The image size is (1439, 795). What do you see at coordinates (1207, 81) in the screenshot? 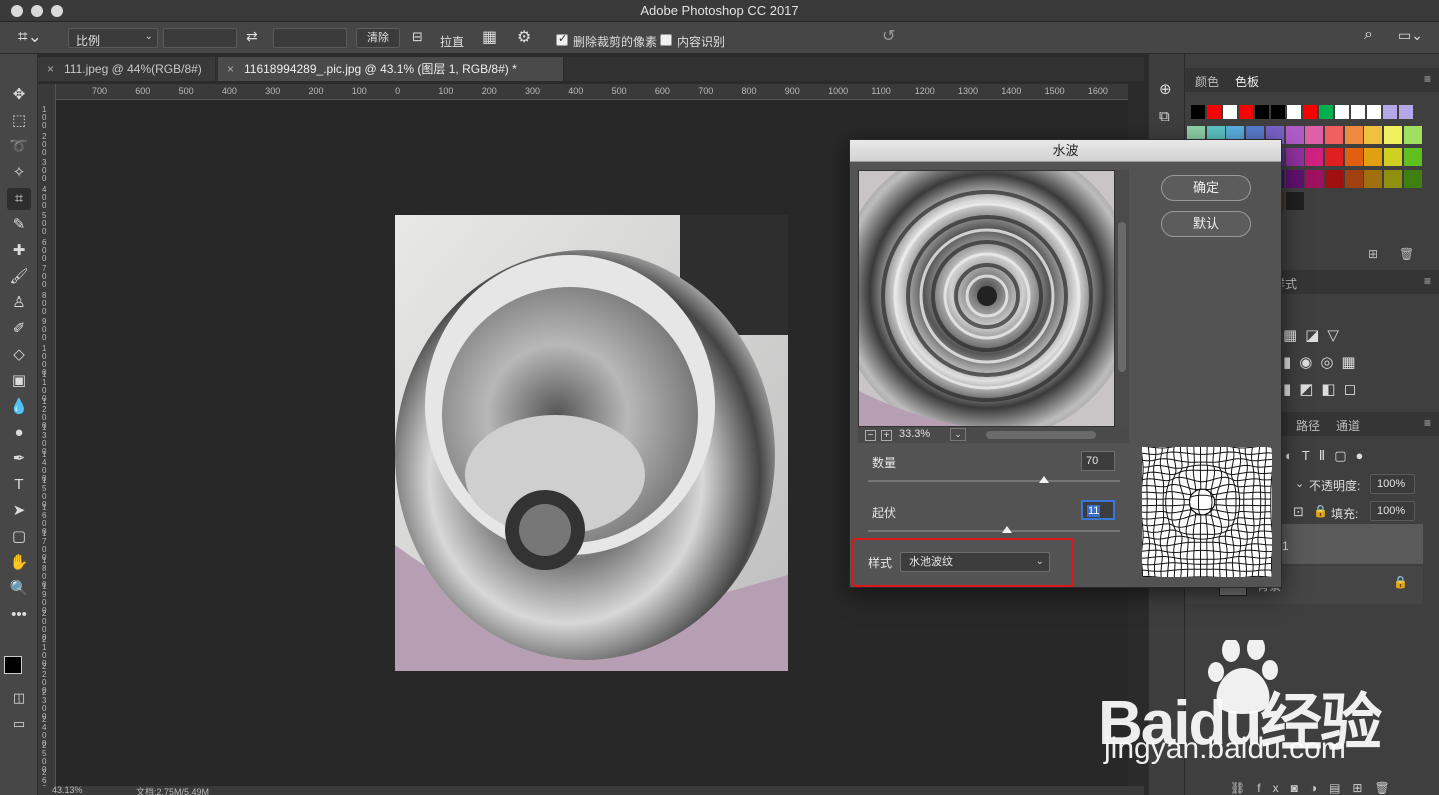
I see `tab-color: 颜色` at bounding box center [1207, 81].